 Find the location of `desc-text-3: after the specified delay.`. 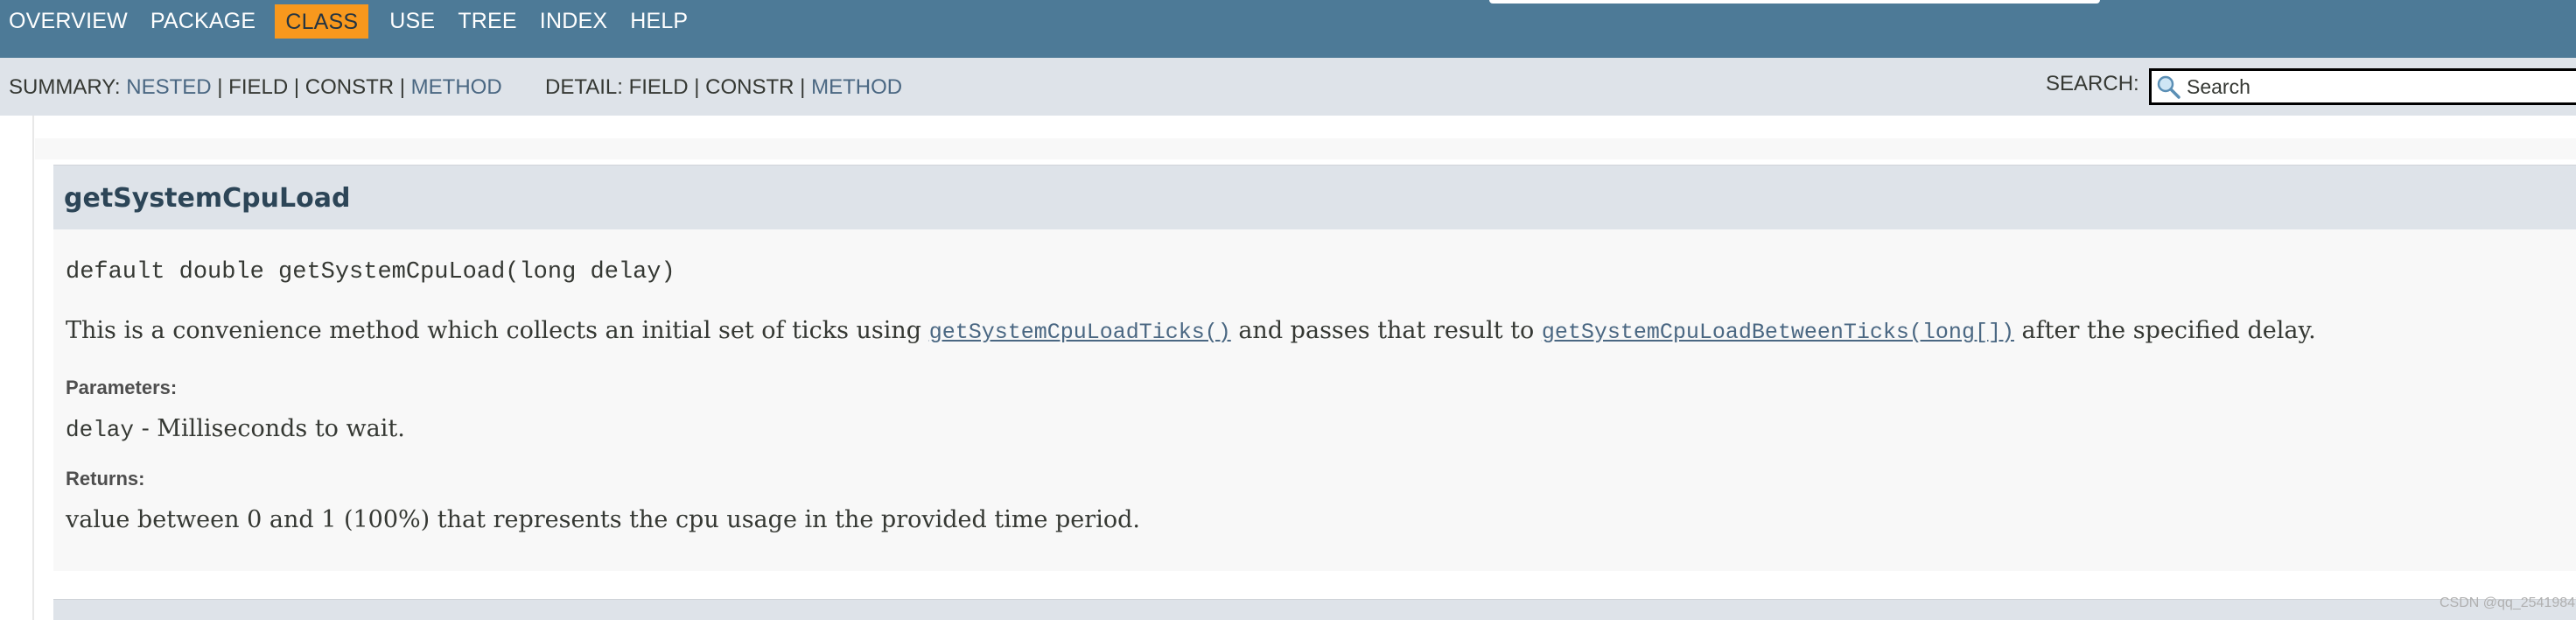

desc-text-3: after the specified delay. is located at coordinates (2164, 330).